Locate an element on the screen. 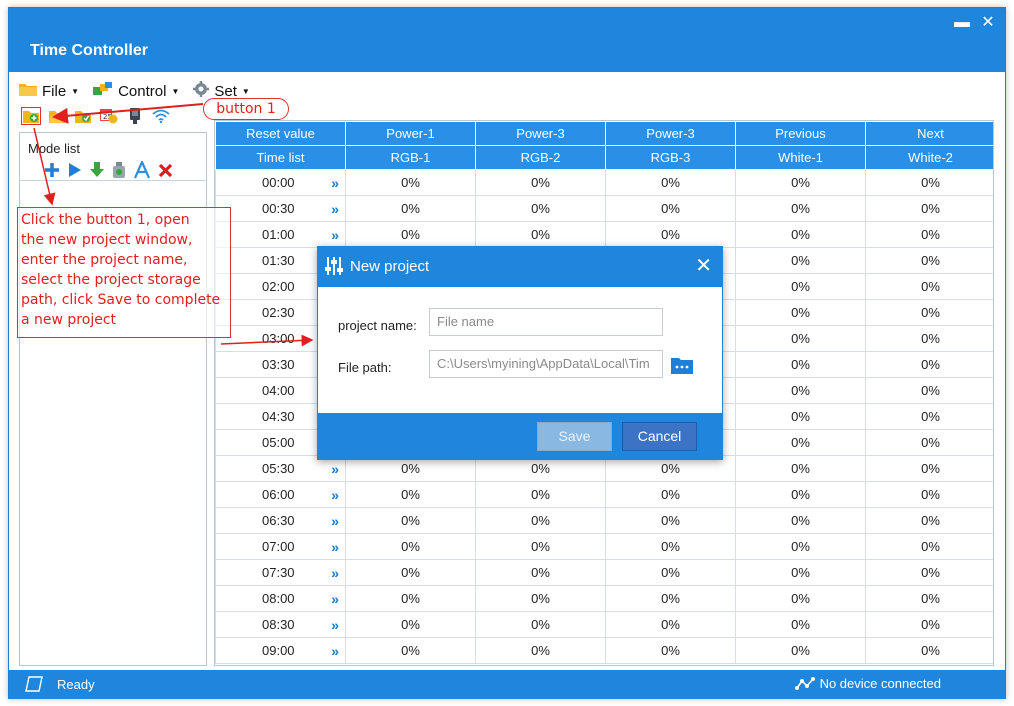  file-path-input: C:\Users\myining\AppData\Local\Tim is located at coordinates (546, 364).